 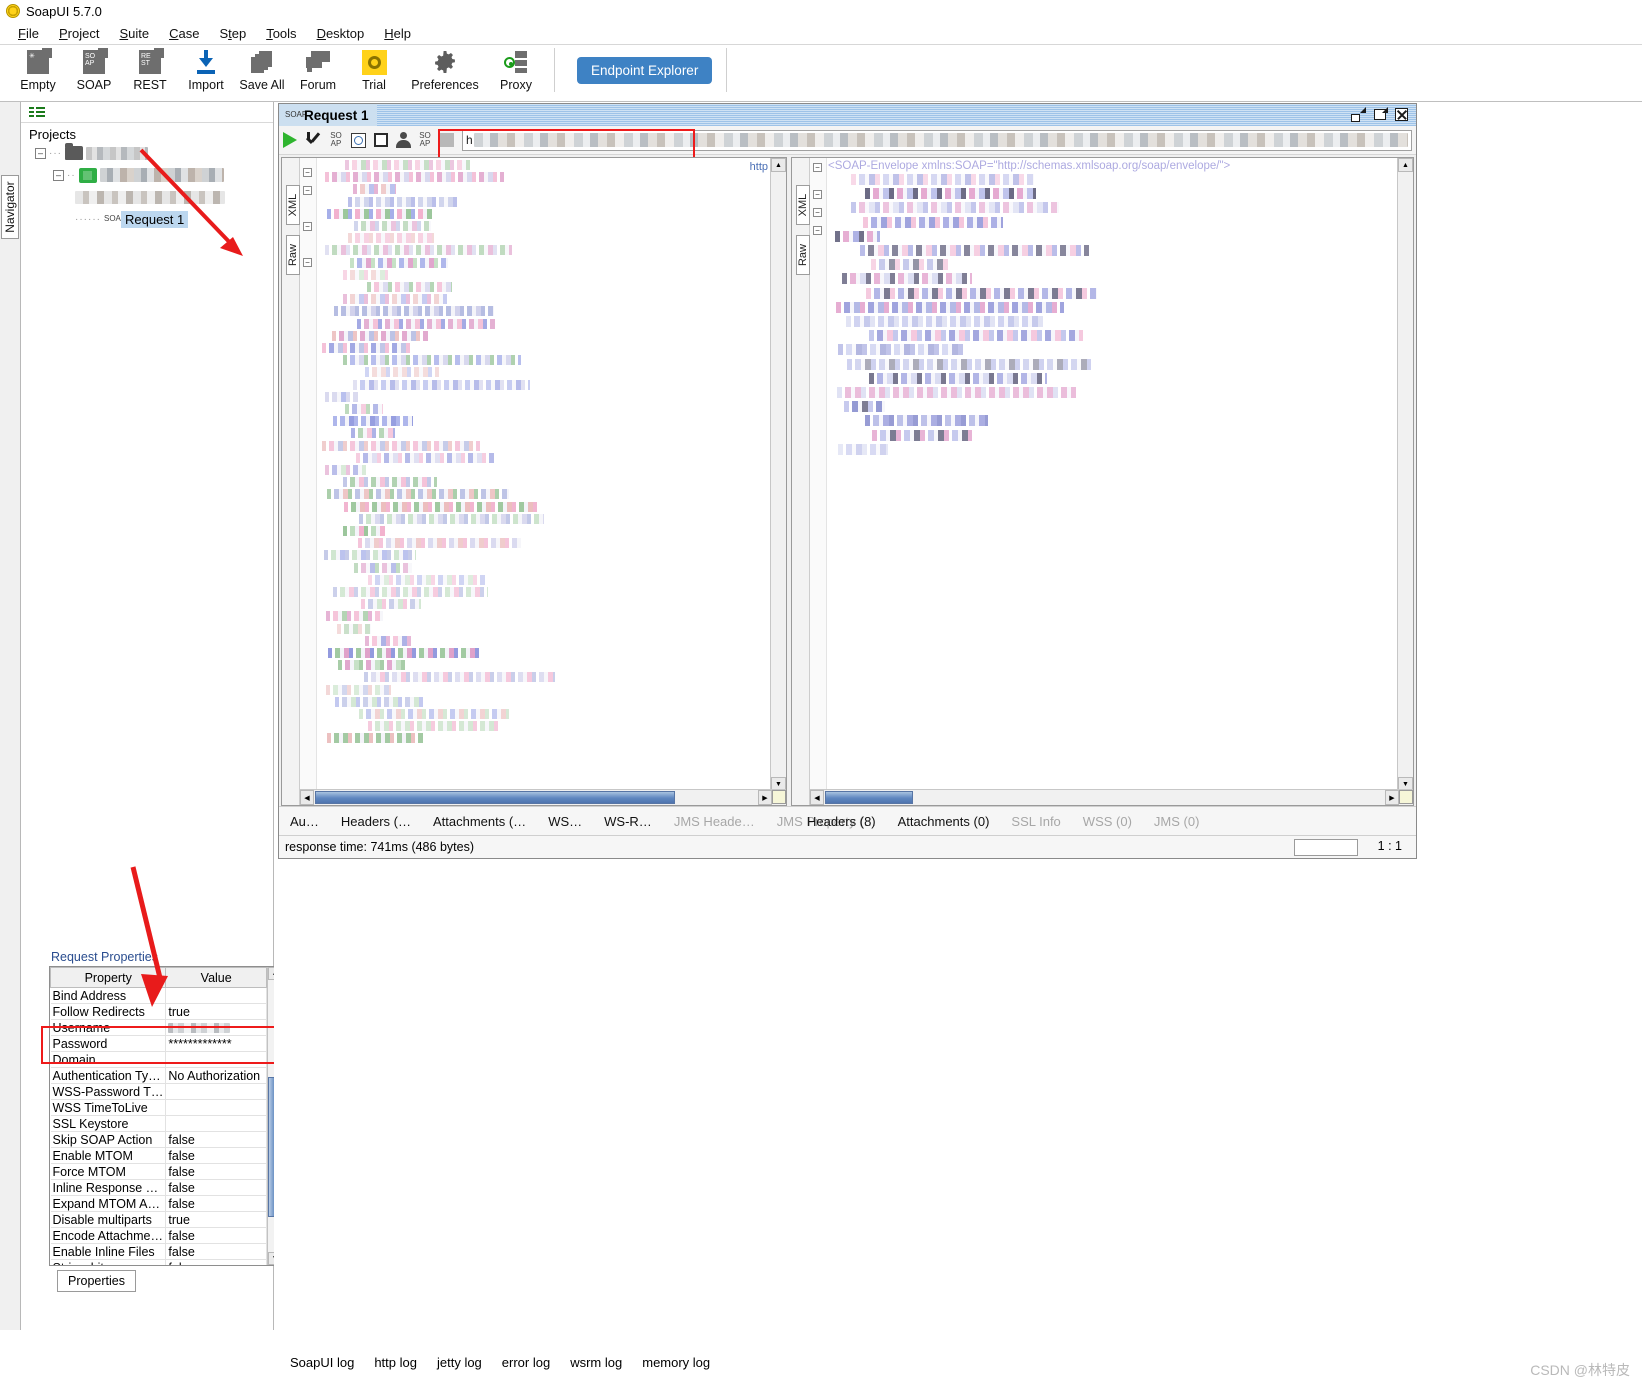 What do you see at coordinates (543, 481) in the screenshot?
I see `request-xml-editor: − − − − http ▲ ▼ ◀ ▶` at bounding box center [543, 481].